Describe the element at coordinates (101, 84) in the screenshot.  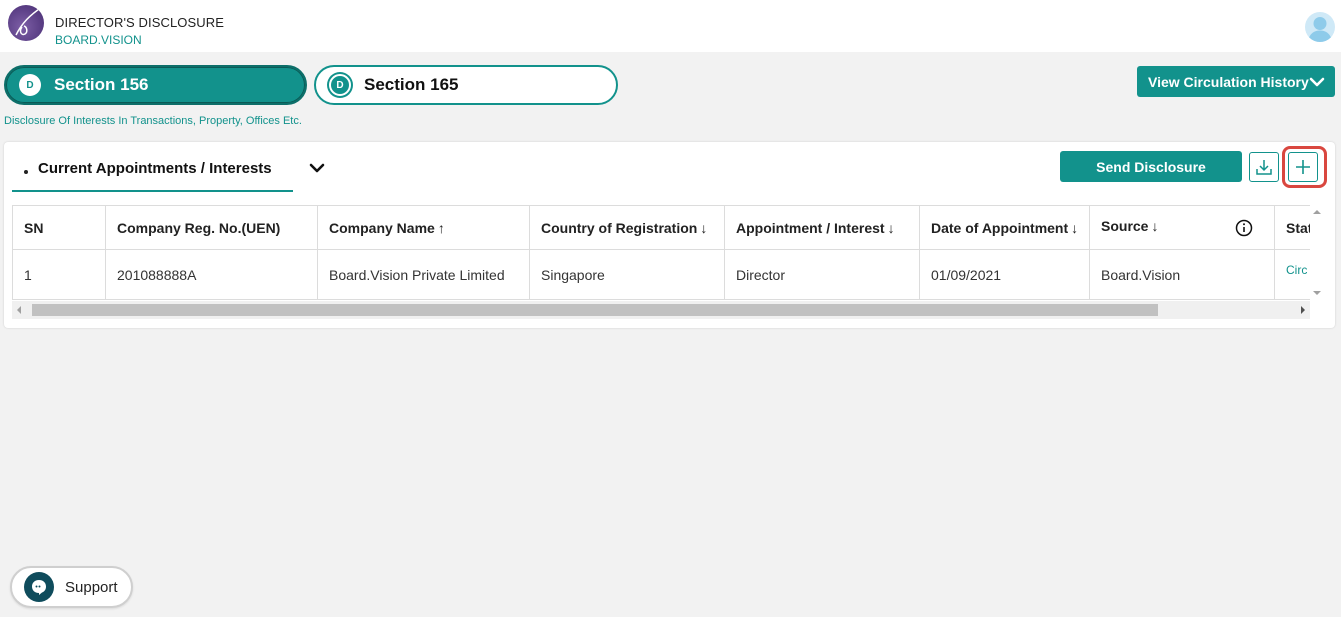
I see `section-label: Section 156` at that location.